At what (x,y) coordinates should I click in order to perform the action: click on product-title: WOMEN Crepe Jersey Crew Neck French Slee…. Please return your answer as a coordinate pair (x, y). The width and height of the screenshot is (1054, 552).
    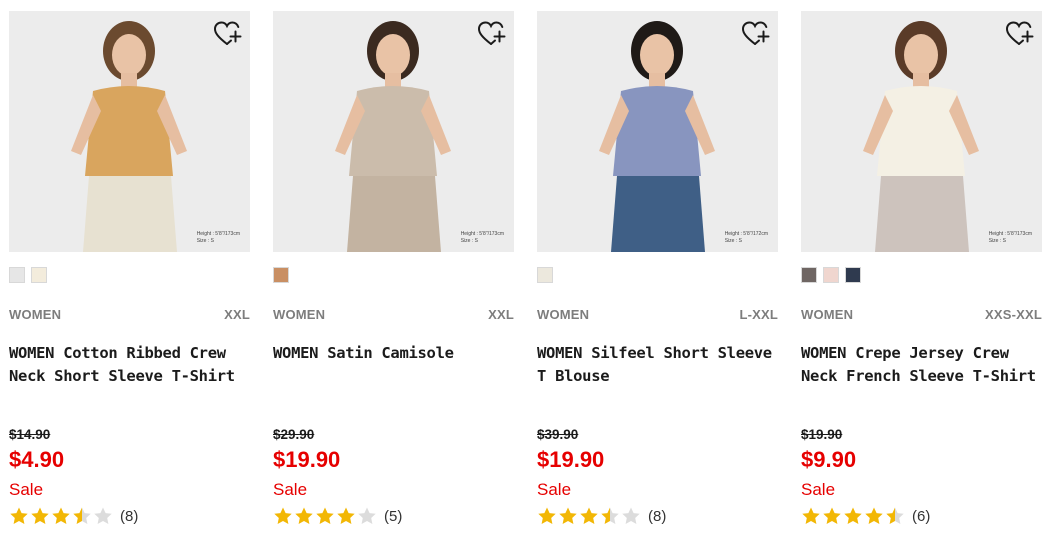
    Looking at the image, I should click on (921, 365).